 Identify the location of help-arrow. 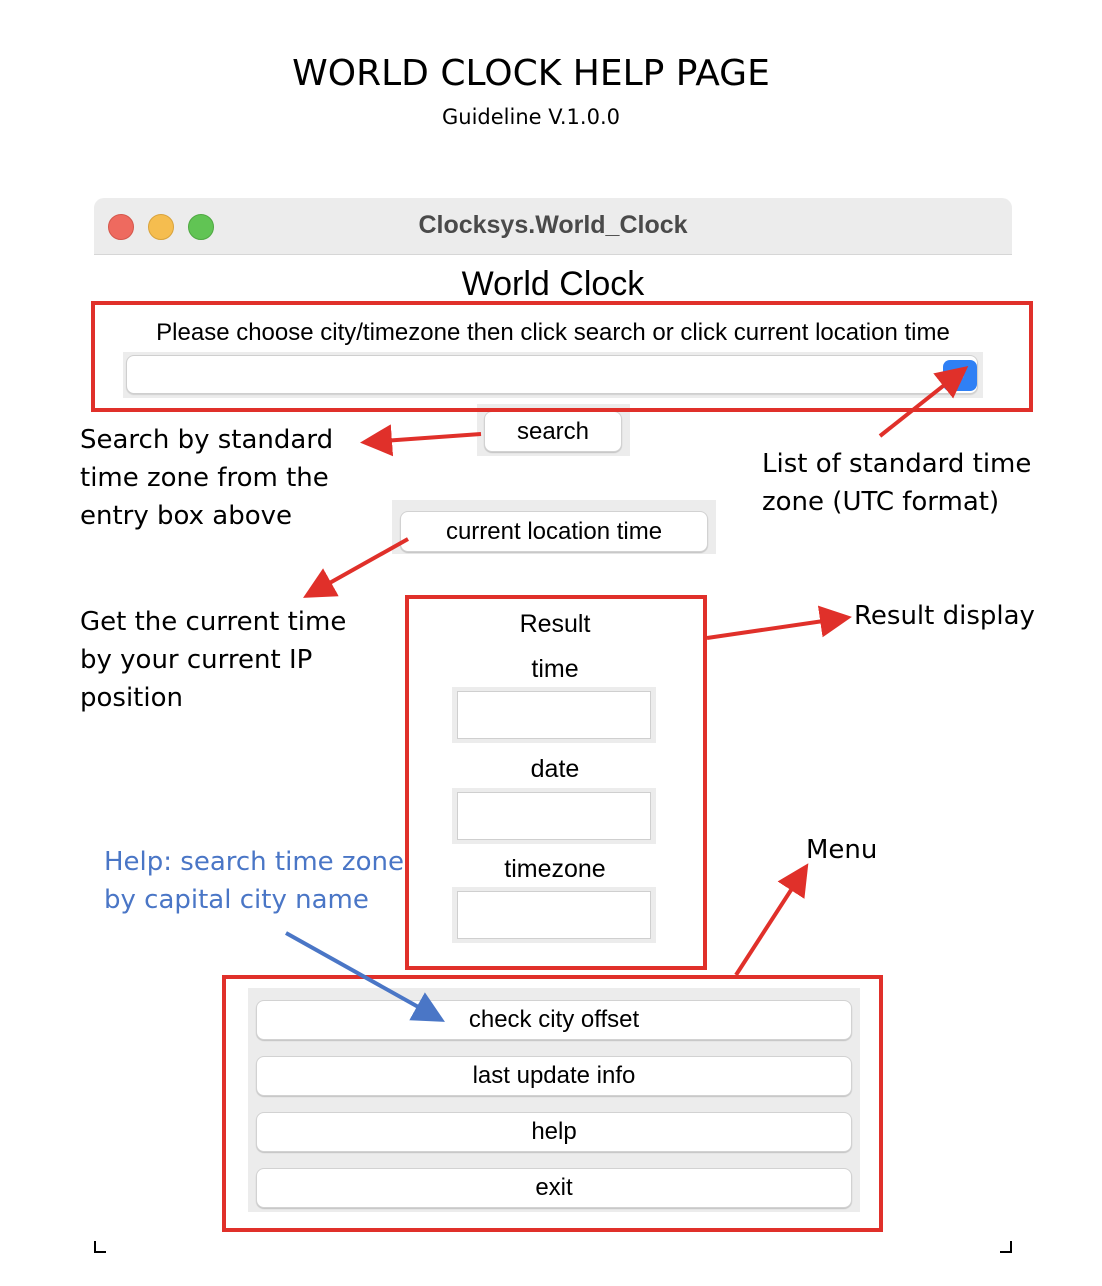
(365, 976).